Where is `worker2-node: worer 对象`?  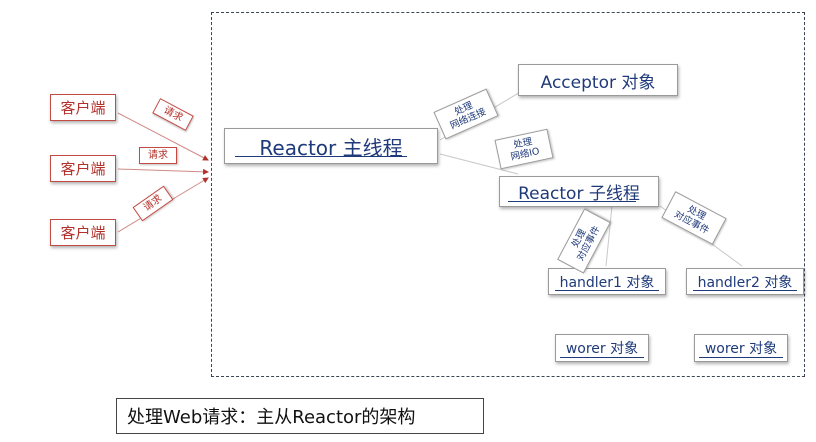 worker2-node: worer 对象 is located at coordinates (741, 348).